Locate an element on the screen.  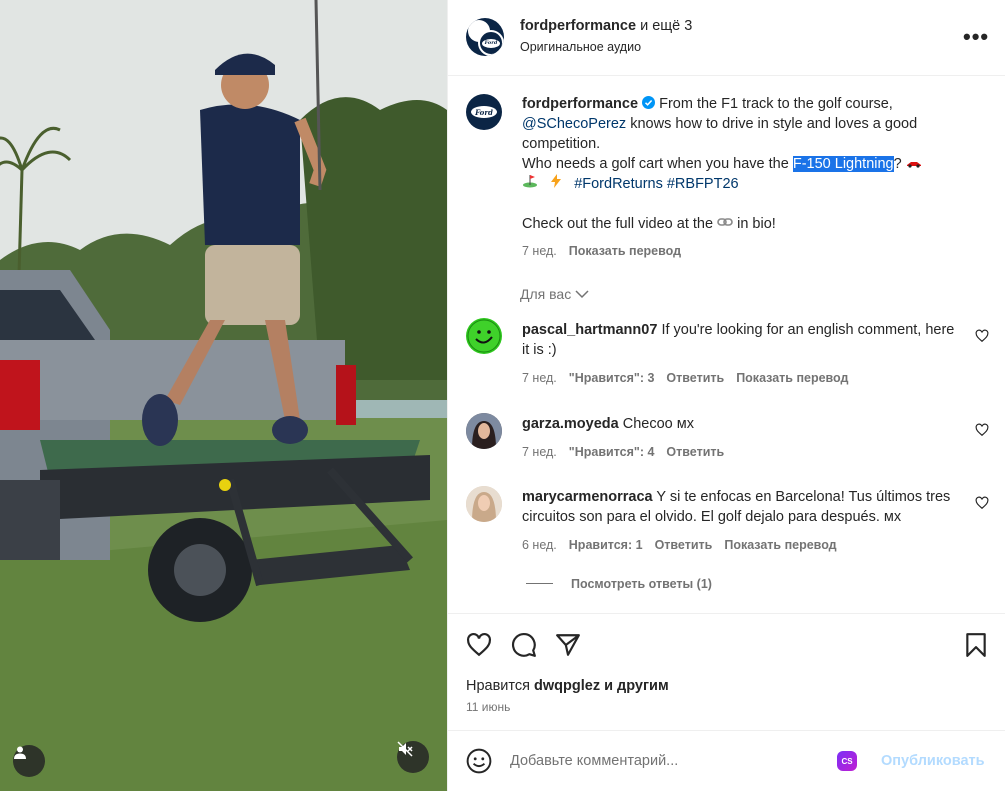
likes-summary: Нравится dwqpglez и другим is located at coordinates (567, 686).